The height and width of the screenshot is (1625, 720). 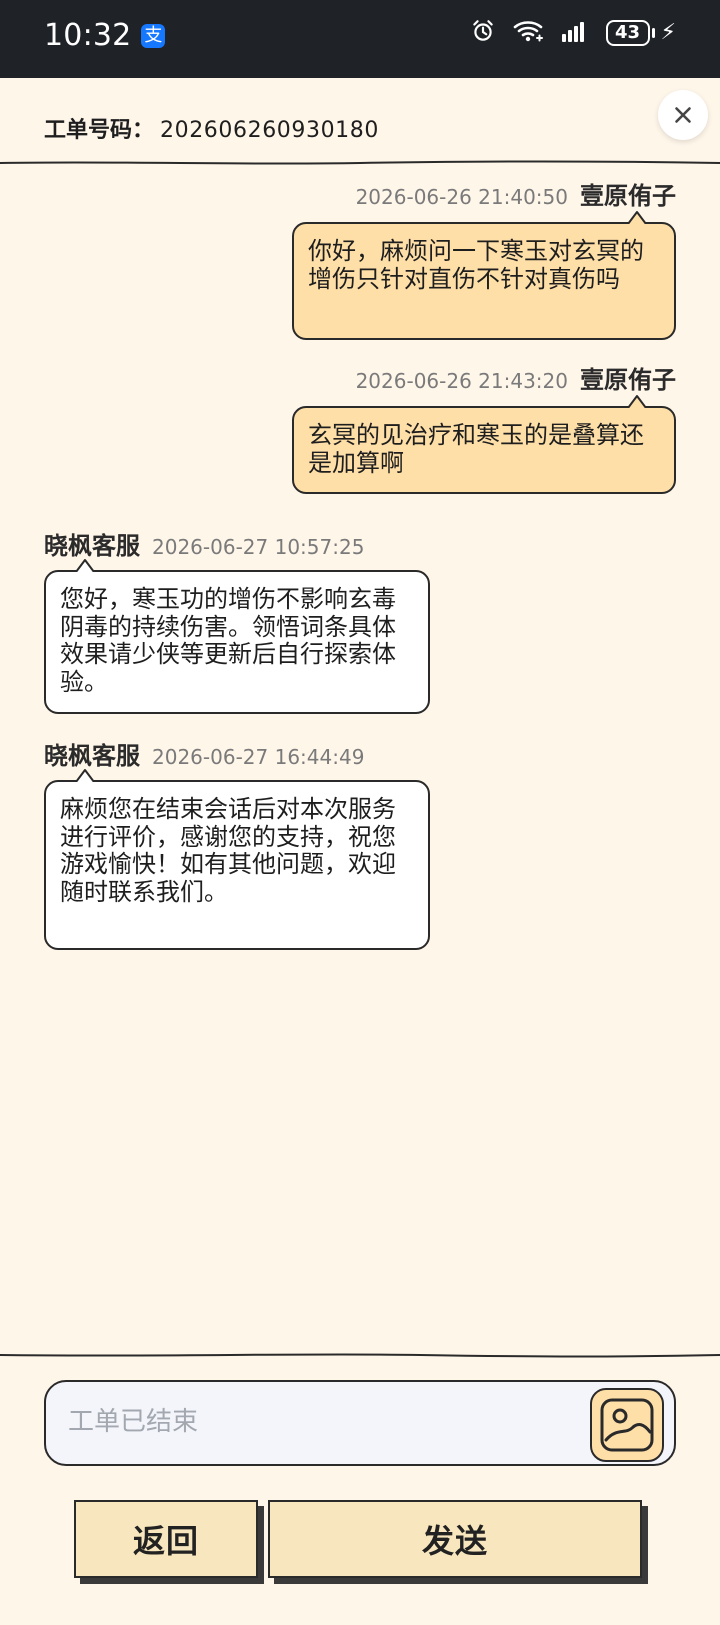 I want to click on action-bar: 返回 发送, so click(x=360, y=1545).